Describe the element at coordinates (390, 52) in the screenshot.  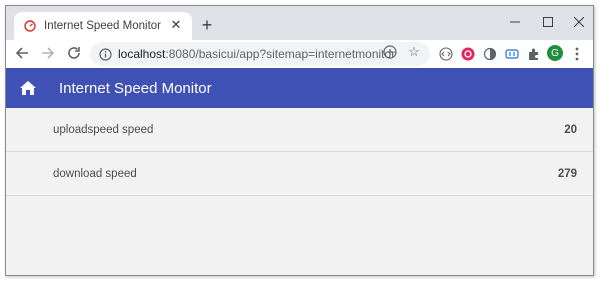
I see `zoom-icon` at that location.